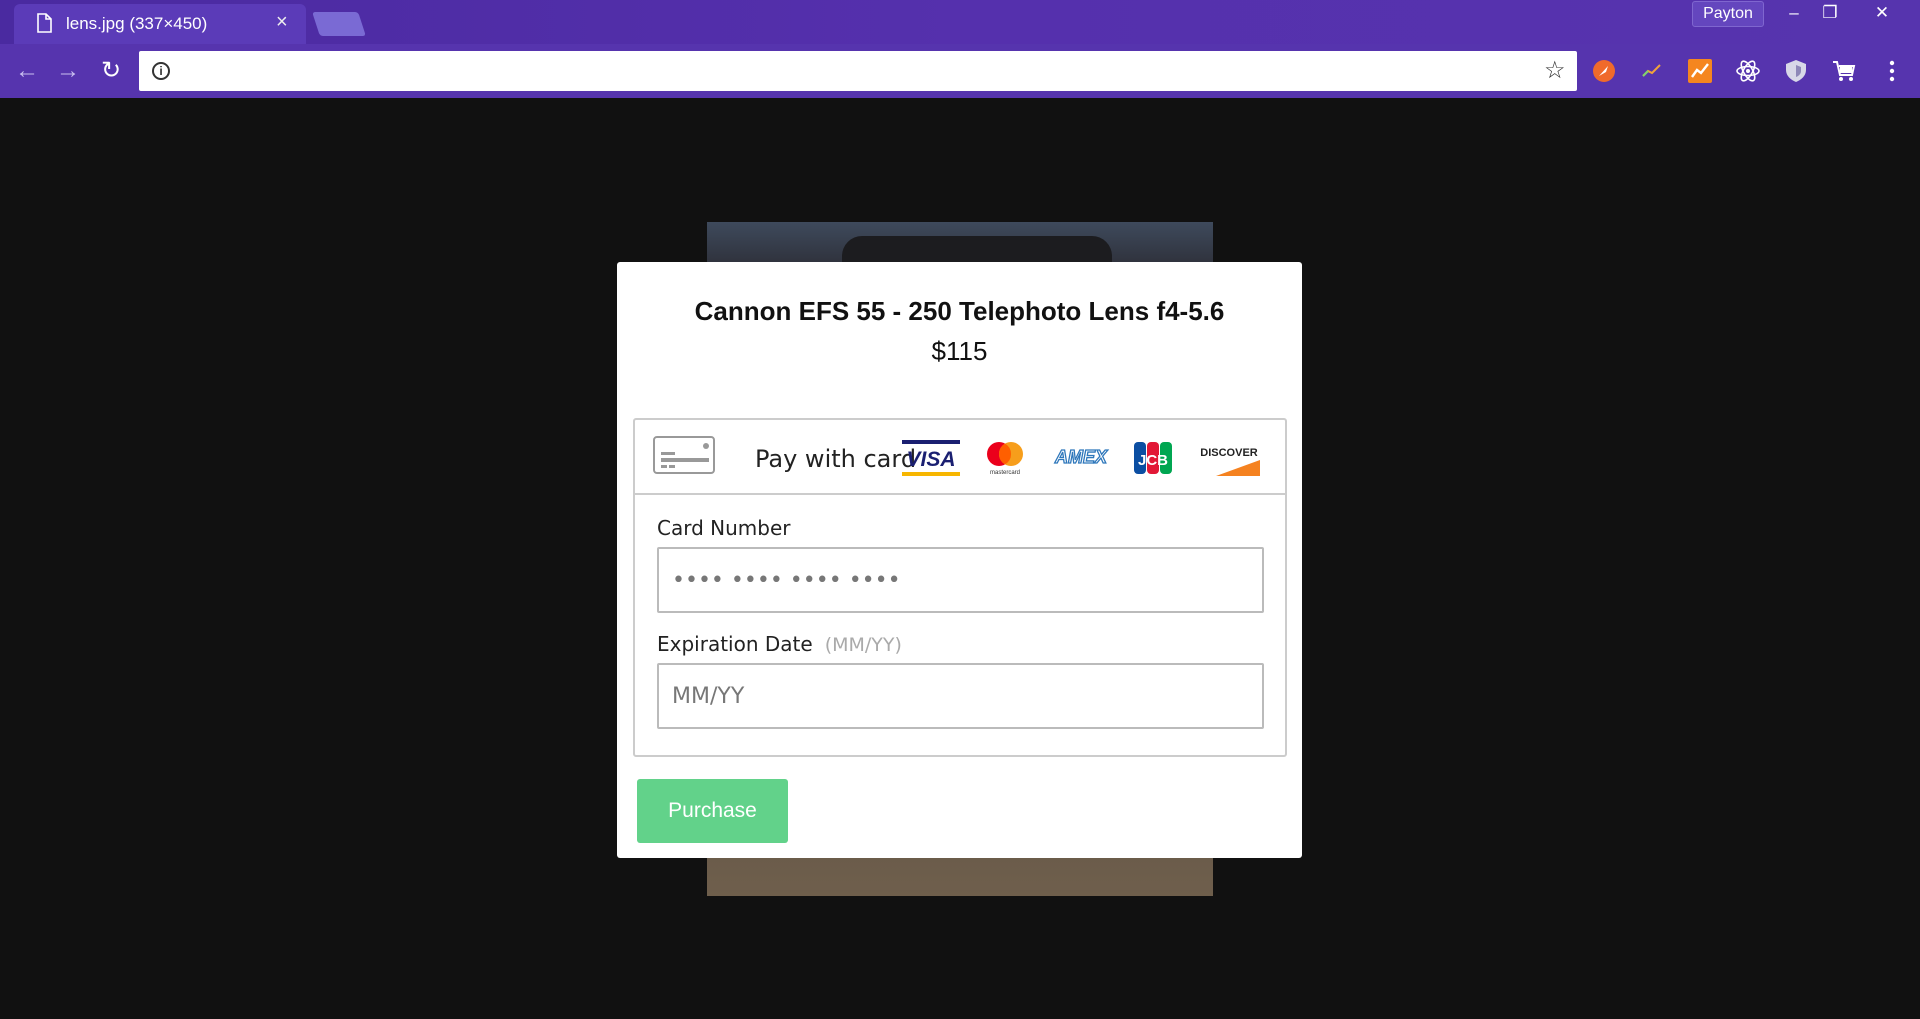  What do you see at coordinates (724, 528) in the screenshot?
I see `card-number-label: Card Number` at bounding box center [724, 528].